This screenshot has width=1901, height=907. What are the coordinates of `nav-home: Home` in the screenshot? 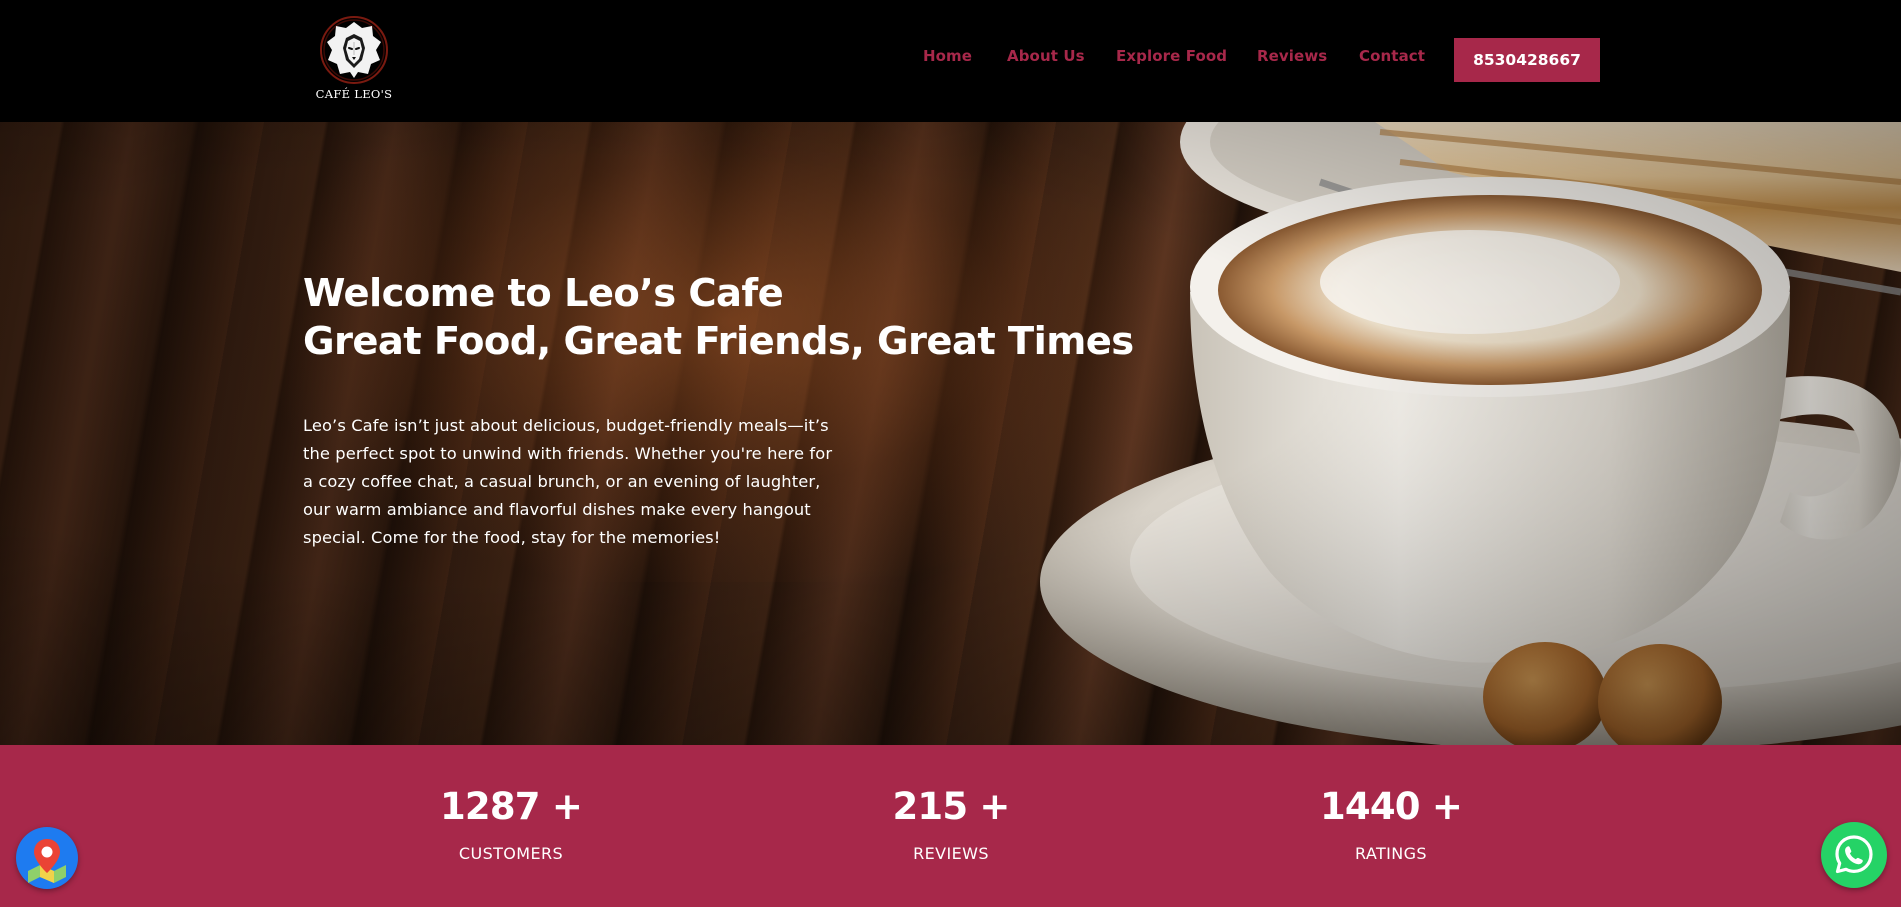 It's located at (947, 56).